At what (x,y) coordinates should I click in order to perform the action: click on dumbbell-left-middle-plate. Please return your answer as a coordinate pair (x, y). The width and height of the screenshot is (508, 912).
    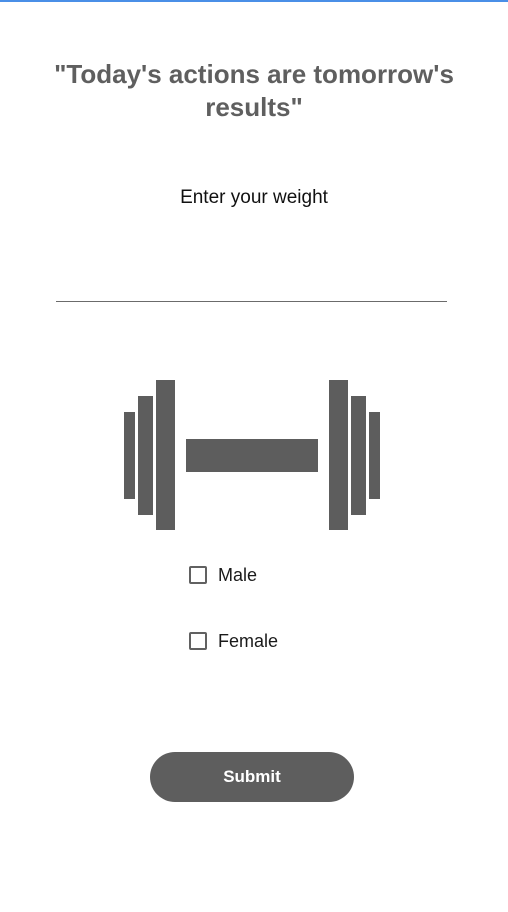
    Looking at the image, I should click on (145, 455).